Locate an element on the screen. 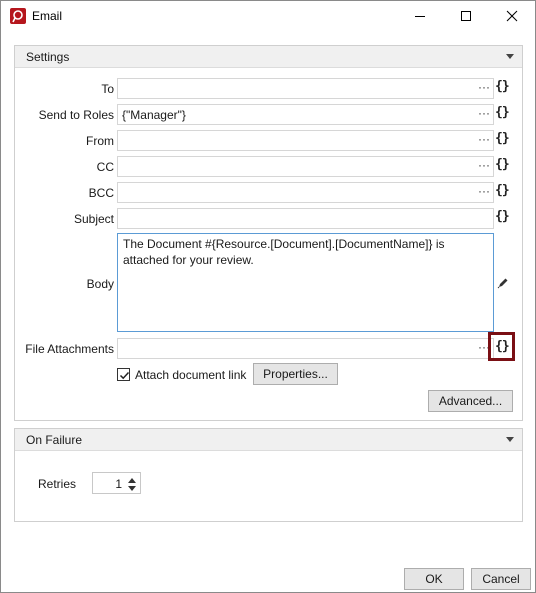 The image size is (536, 593). body-label: Body is located at coordinates (100, 284).